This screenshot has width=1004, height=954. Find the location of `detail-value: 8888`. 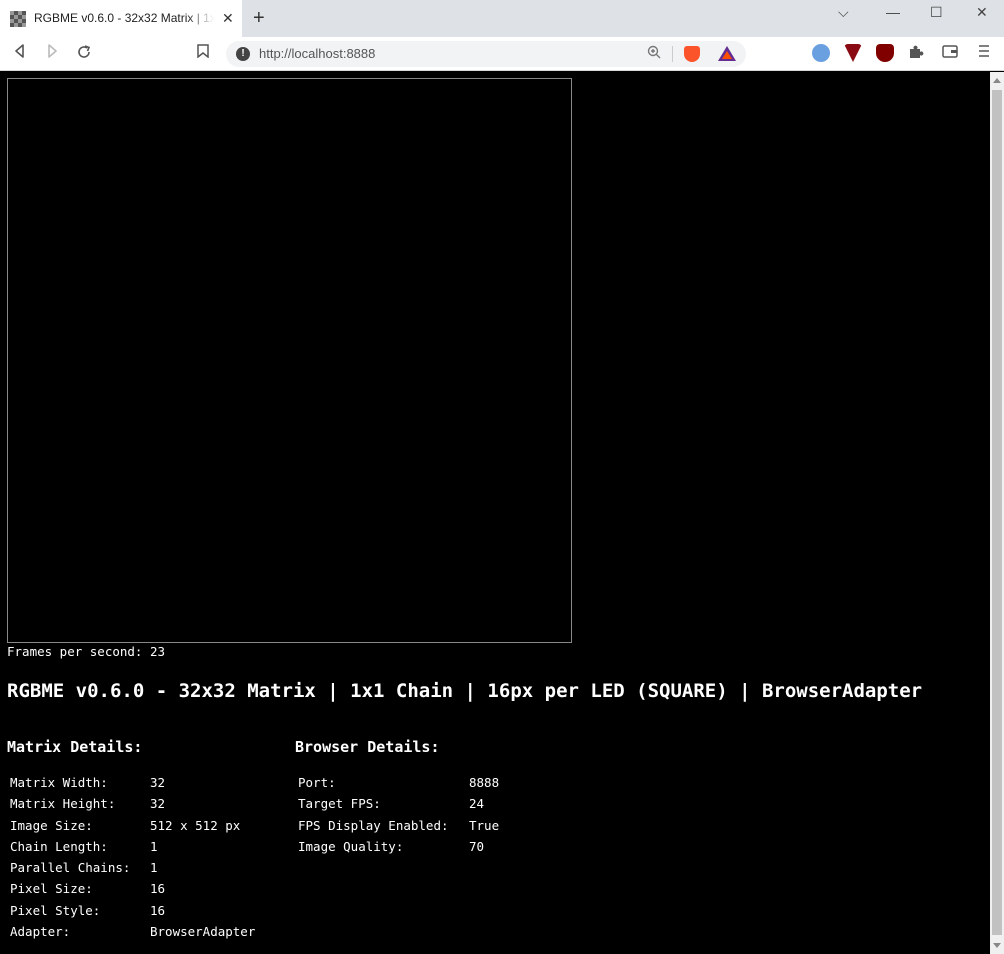

detail-value: 8888 is located at coordinates (484, 782).